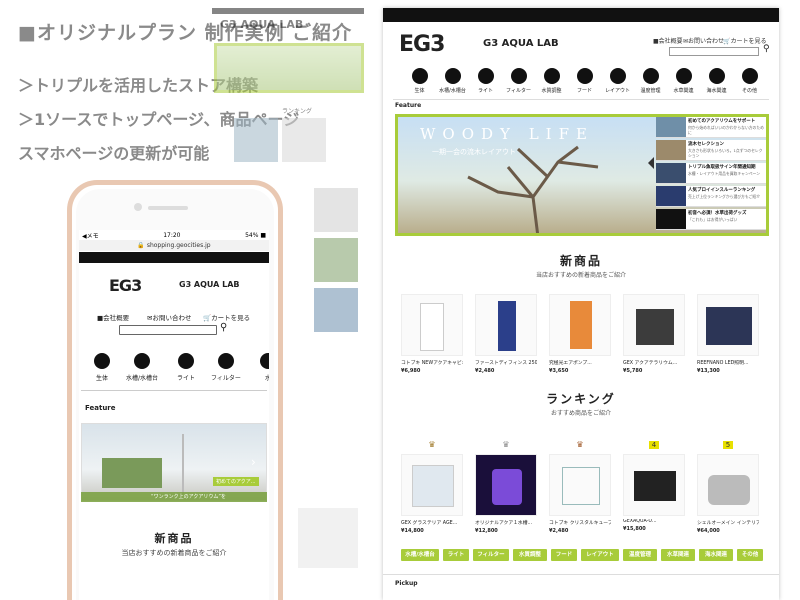 The image size is (800, 600). I want to click on category-item: 水, so click(260, 367).